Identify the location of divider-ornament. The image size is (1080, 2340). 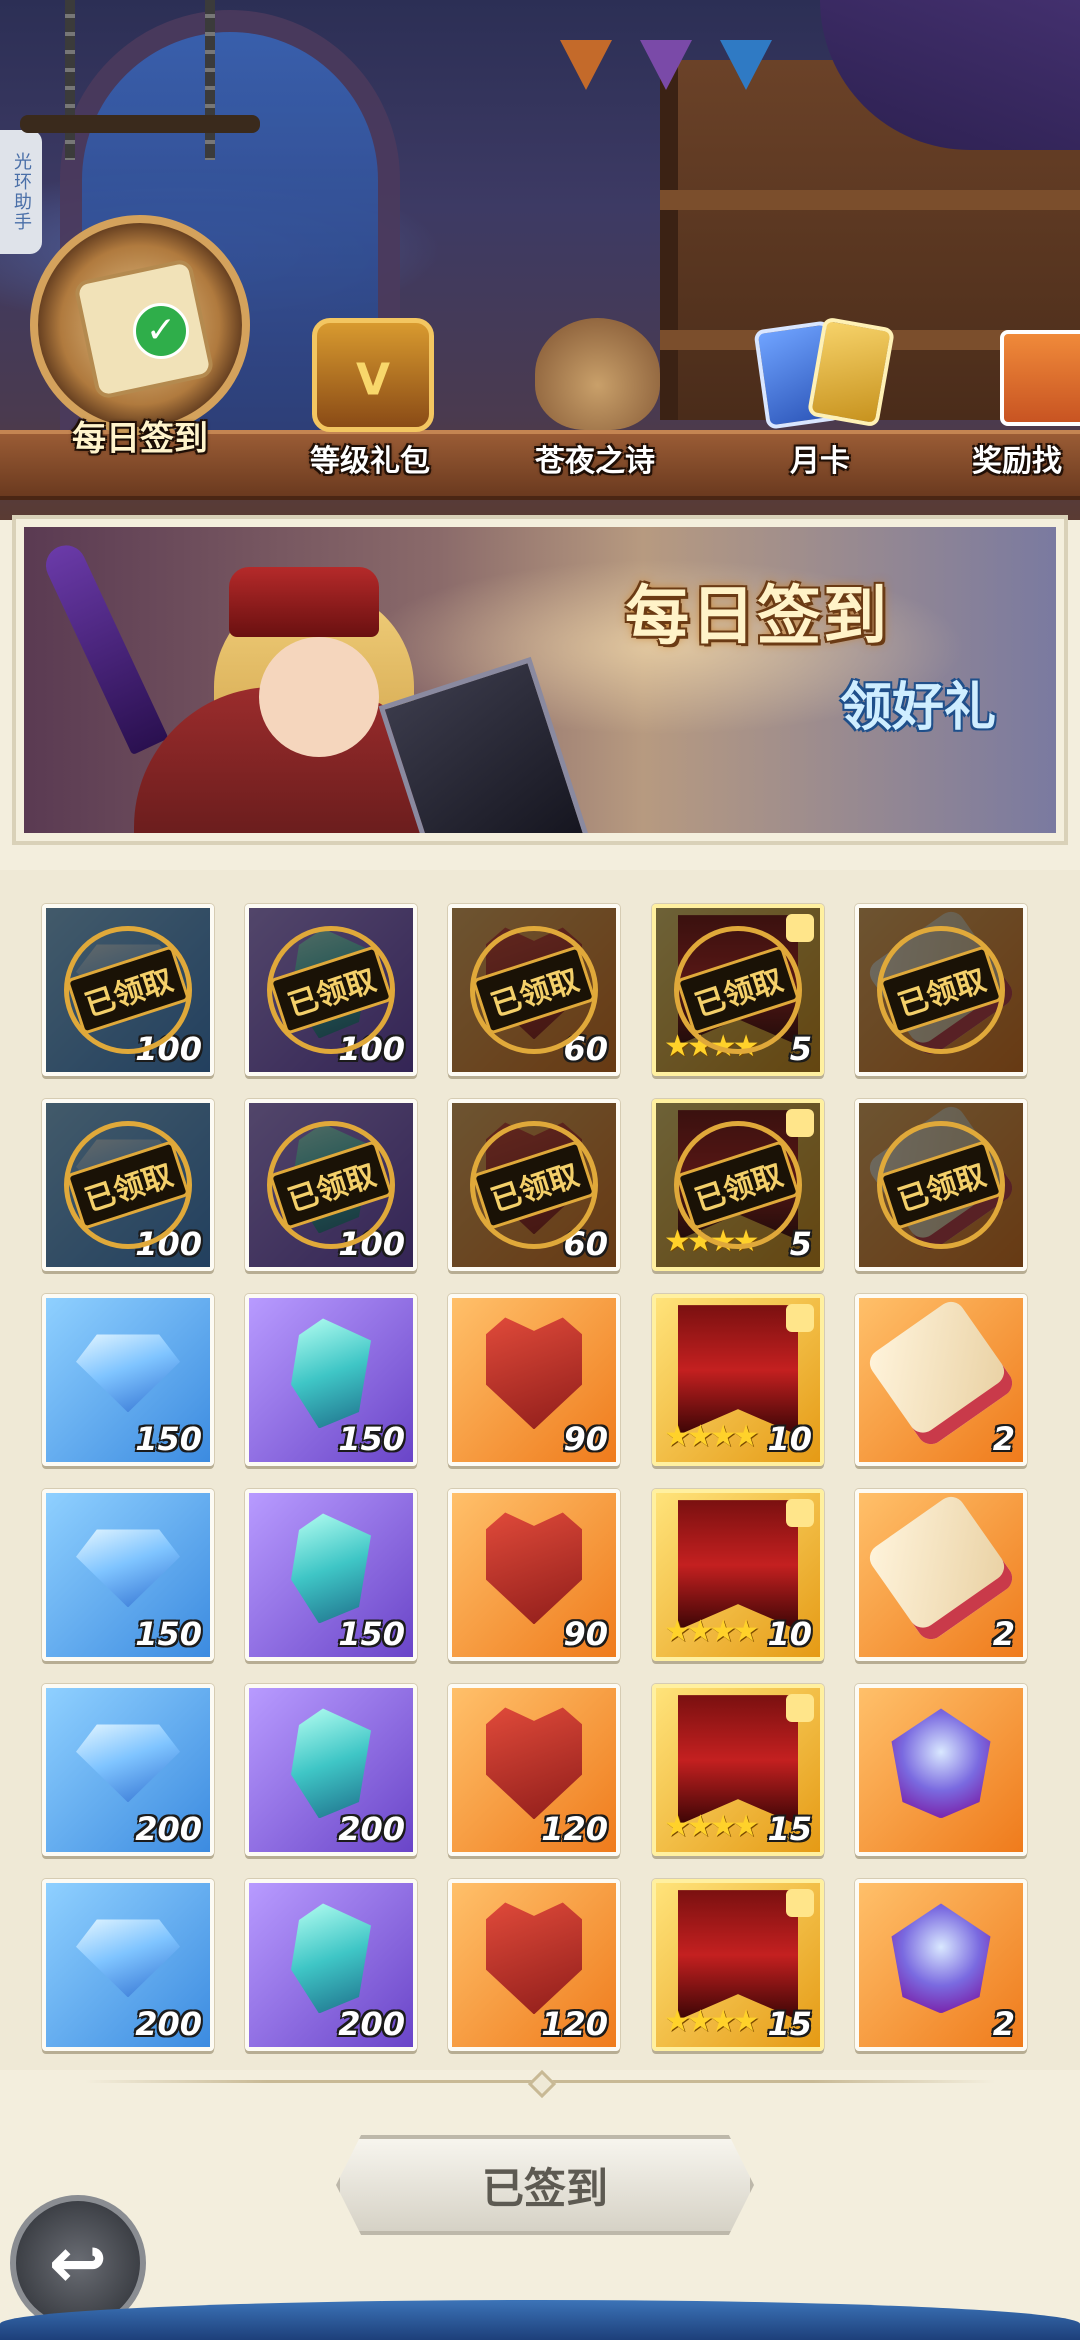
(542, 2084).